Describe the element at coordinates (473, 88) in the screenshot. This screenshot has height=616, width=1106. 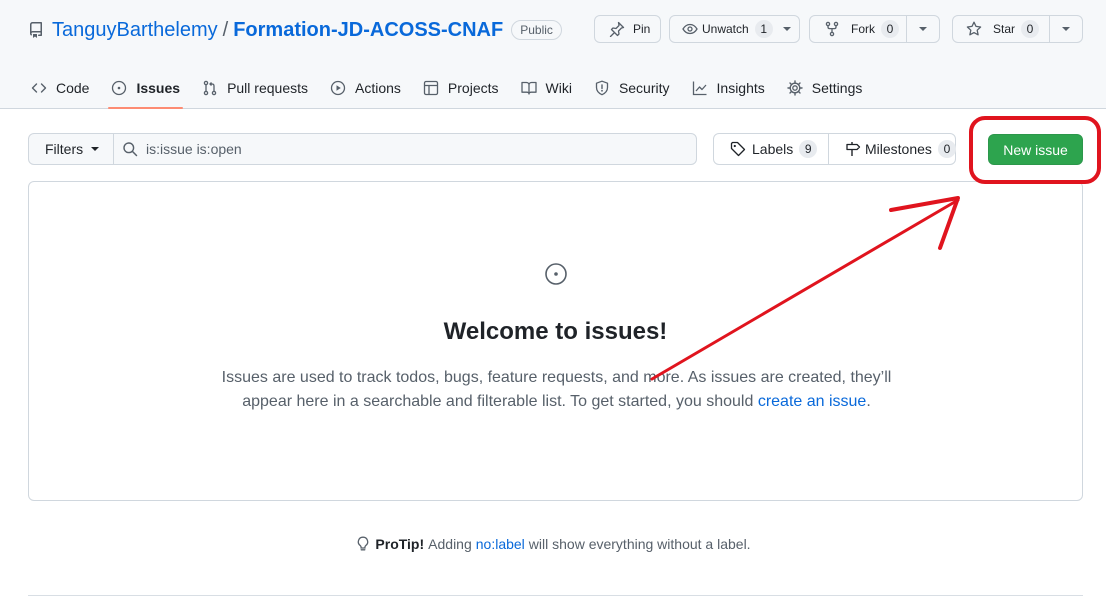
I see `tab-projects-label: Projects` at that location.